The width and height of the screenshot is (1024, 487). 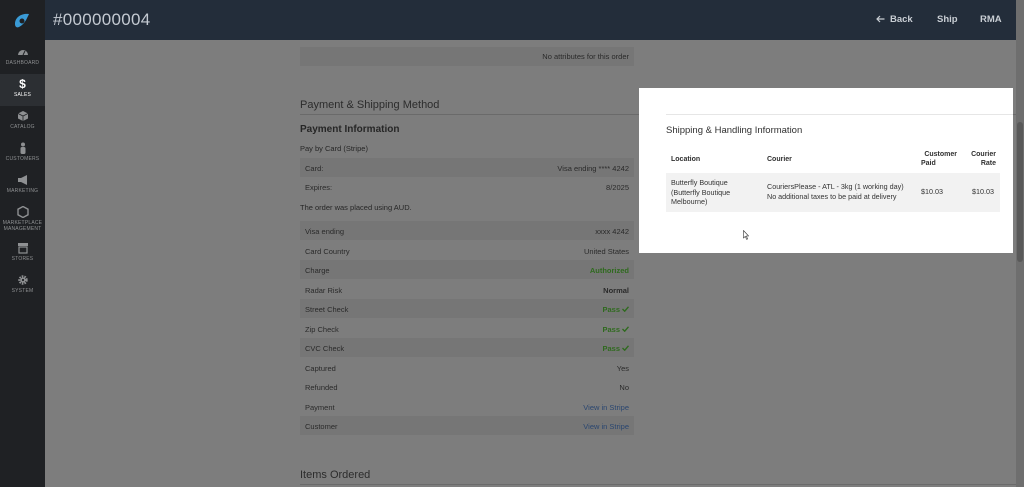 What do you see at coordinates (928, 163) in the screenshot?
I see `header-line: Paid` at bounding box center [928, 163].